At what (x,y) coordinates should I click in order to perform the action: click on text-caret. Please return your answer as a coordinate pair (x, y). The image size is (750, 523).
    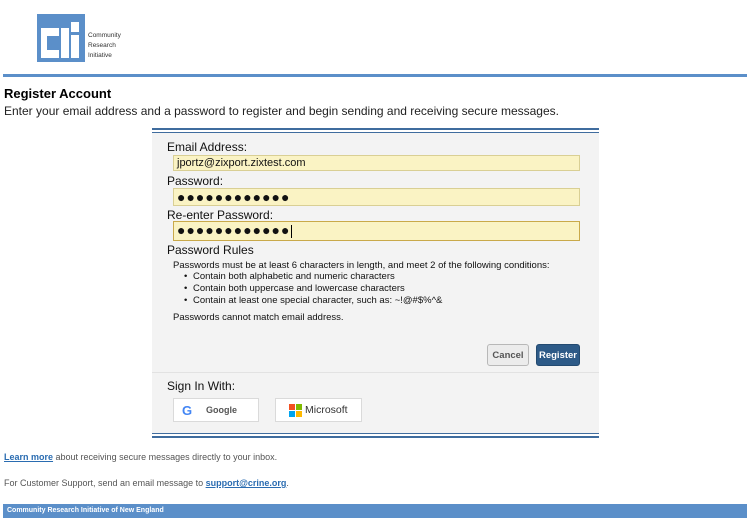
    Looking at the image, I should click on (292, 231).